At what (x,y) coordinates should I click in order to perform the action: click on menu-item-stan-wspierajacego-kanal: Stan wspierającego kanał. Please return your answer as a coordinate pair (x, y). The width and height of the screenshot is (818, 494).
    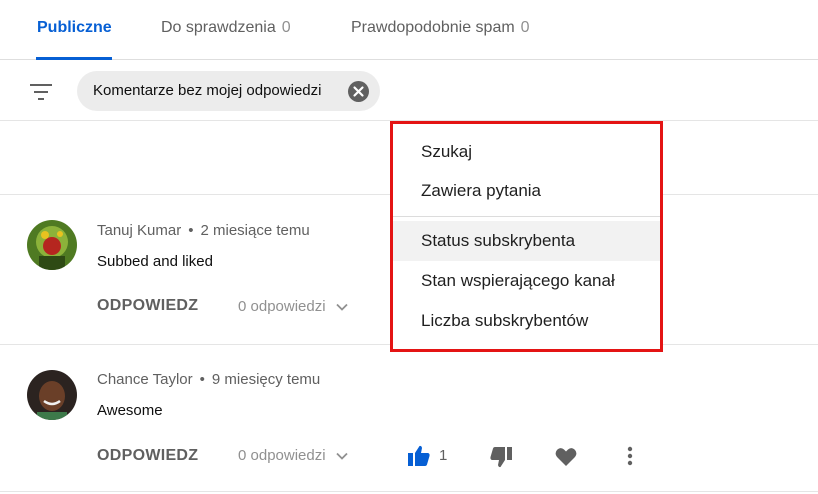
    Looking at the image, I should click on (526, 281).